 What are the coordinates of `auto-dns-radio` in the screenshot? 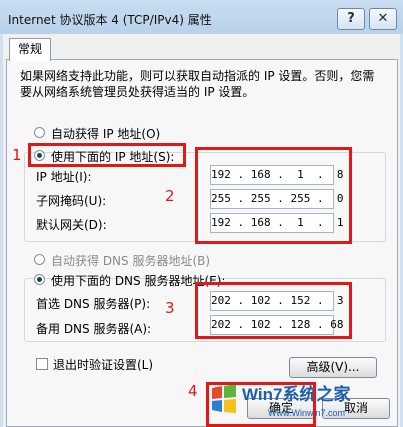 It's located at (39, 259).